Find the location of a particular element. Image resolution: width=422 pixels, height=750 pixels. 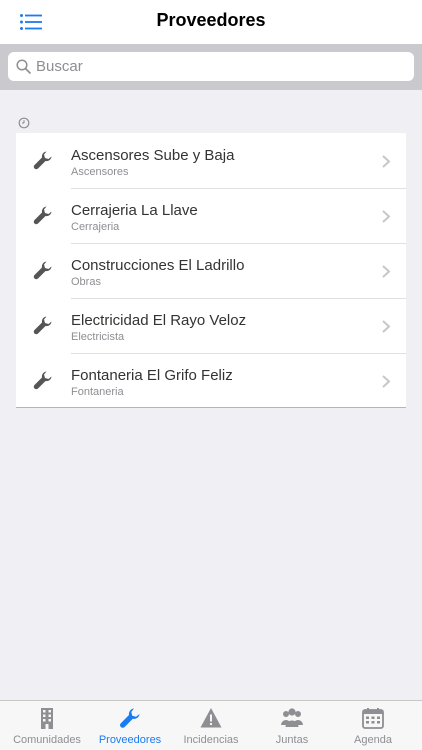

list-item: Construcciones El Ladrillo Obras is located at coordinates (211, 270).